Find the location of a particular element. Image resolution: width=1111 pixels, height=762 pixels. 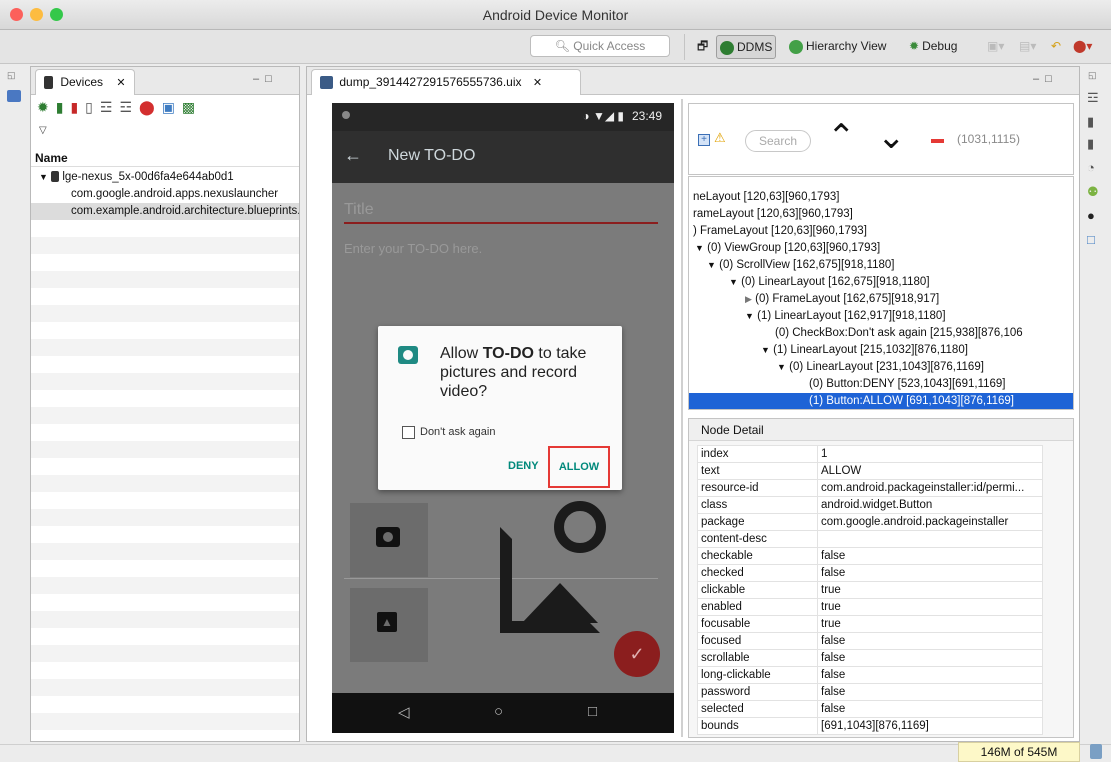

dump-icon: ▤▾ is located at coordinates (1027, 47).